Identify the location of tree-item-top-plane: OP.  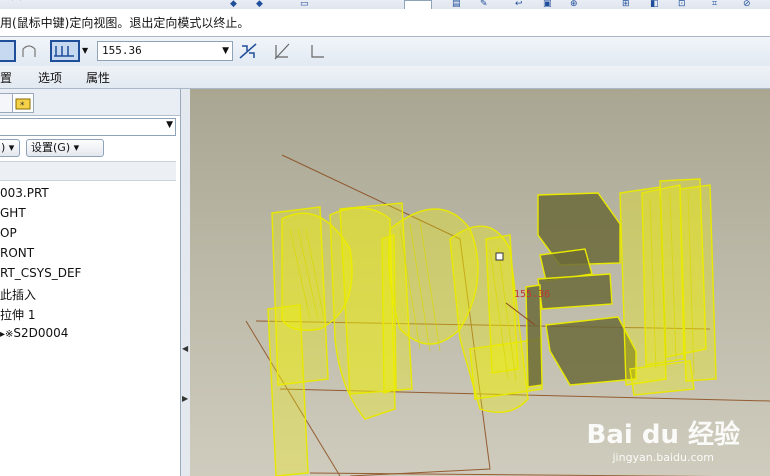
(8, 233).